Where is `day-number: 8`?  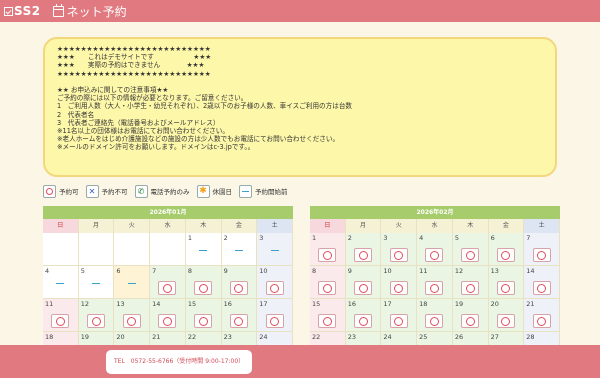 day-number: 8 is located at coordinates (189, 271).